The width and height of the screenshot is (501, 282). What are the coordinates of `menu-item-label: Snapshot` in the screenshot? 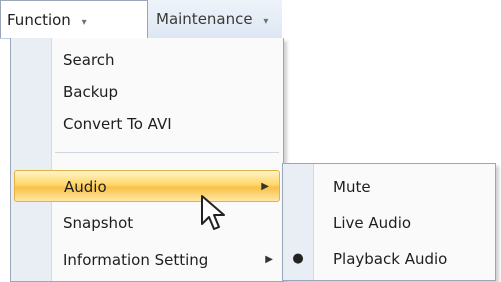 It's located at (98, 223).